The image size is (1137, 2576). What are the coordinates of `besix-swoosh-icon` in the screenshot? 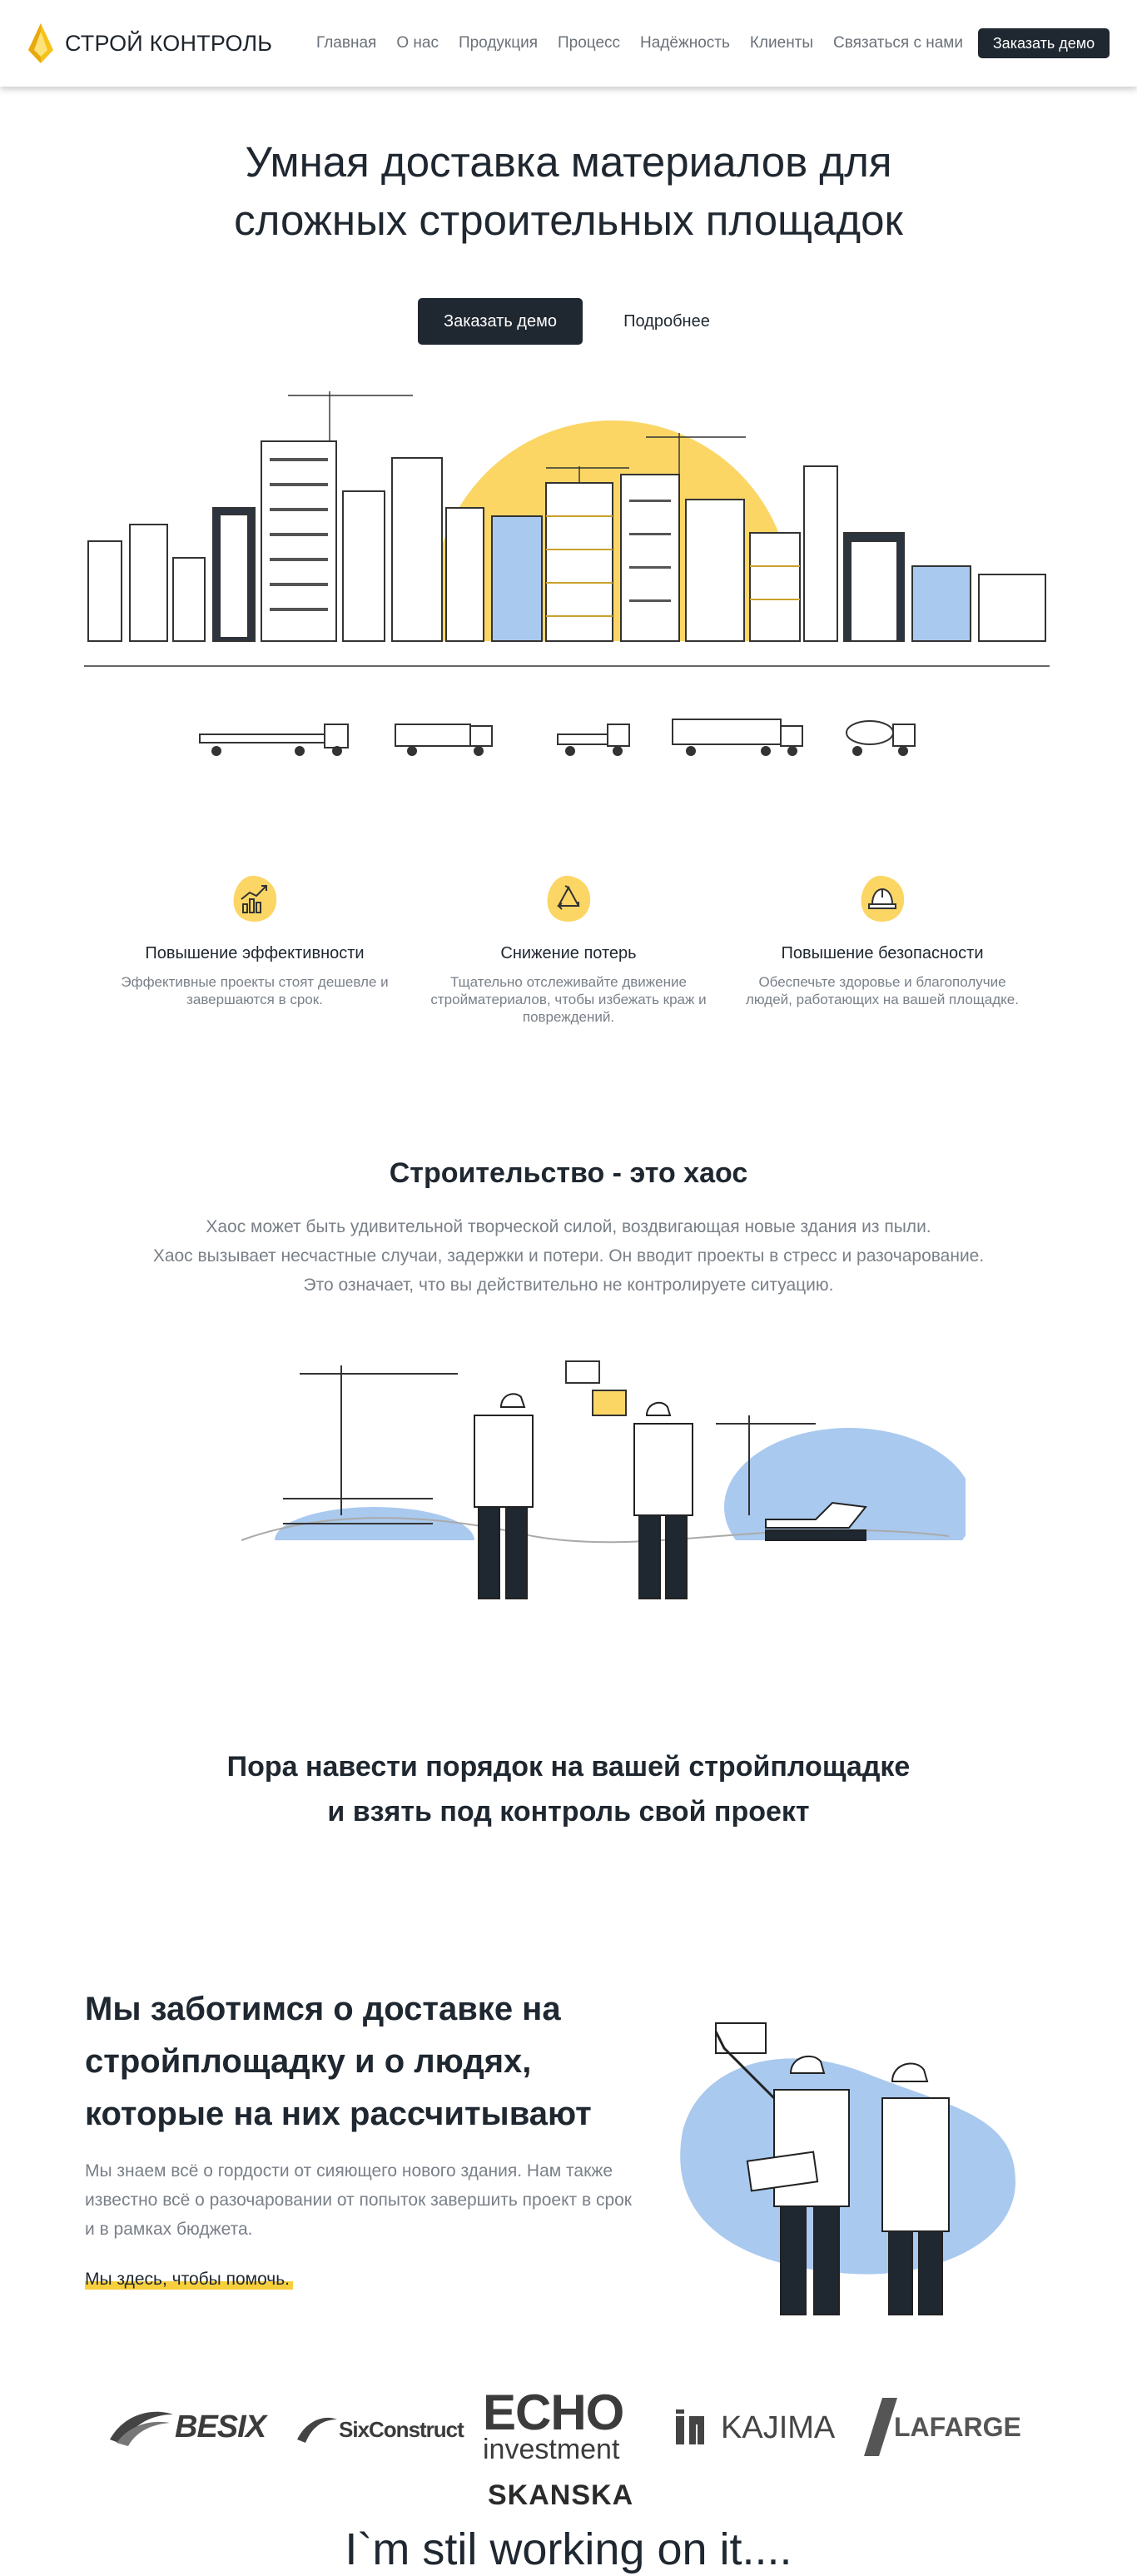 It's located at (141, 2428).